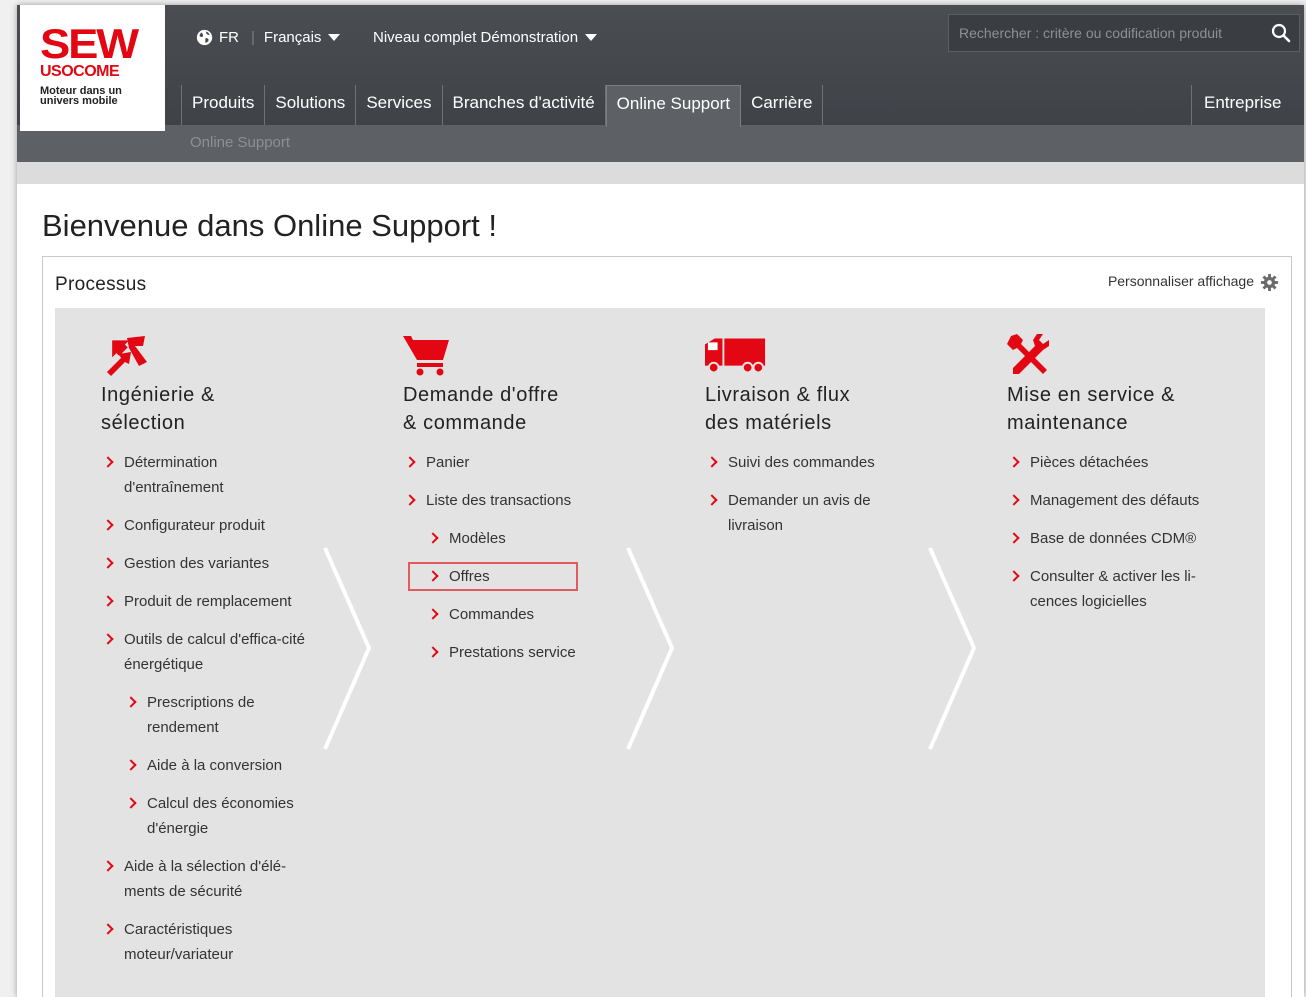 The image size is (1306, 997). Describe the element at coordinates (778, 395) in the screenshot. I see `column-title-line1: Livraison & flux` at that location.